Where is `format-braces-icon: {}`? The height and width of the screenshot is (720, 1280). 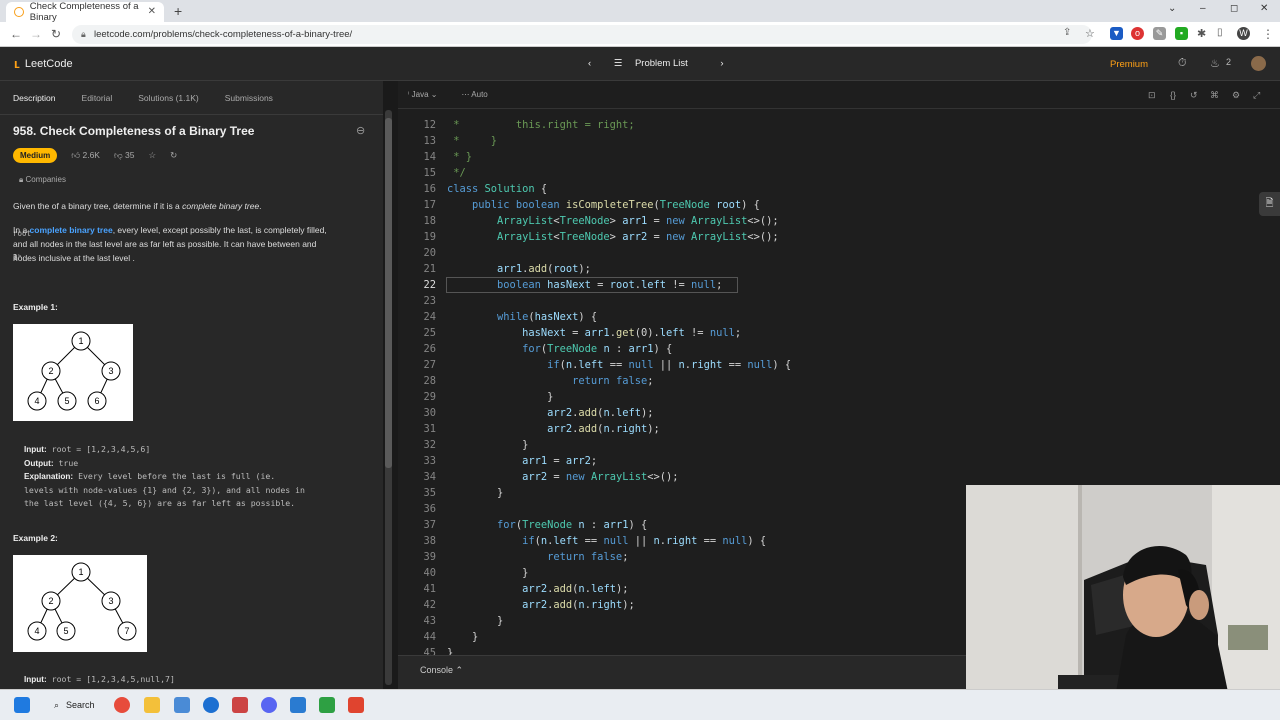
format-braces-icon: {} is located at coordinates (1173, 95).